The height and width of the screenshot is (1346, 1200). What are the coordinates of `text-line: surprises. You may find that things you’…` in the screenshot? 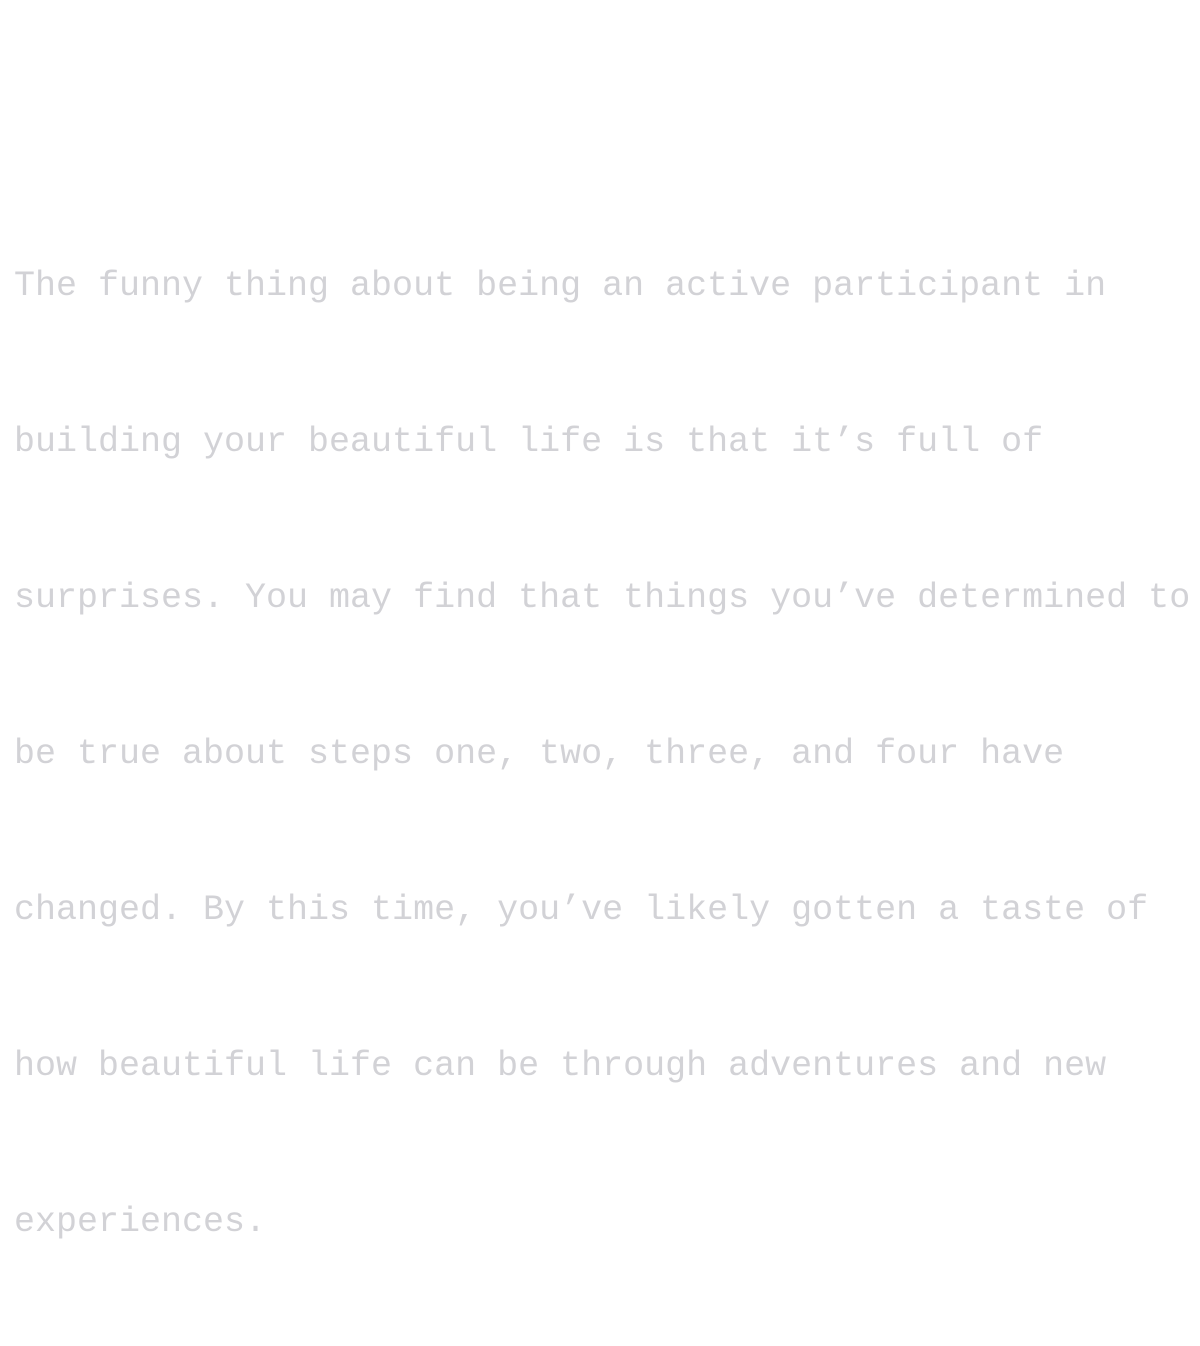 It's located at (602, 598).